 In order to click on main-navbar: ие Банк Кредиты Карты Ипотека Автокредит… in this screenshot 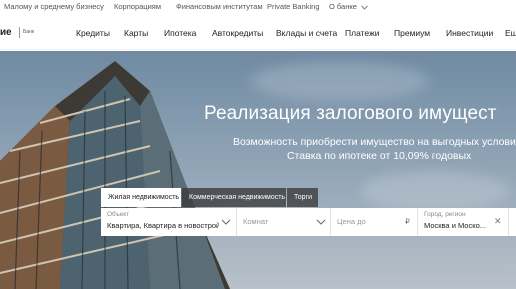, I will do `click(258, 32)`.